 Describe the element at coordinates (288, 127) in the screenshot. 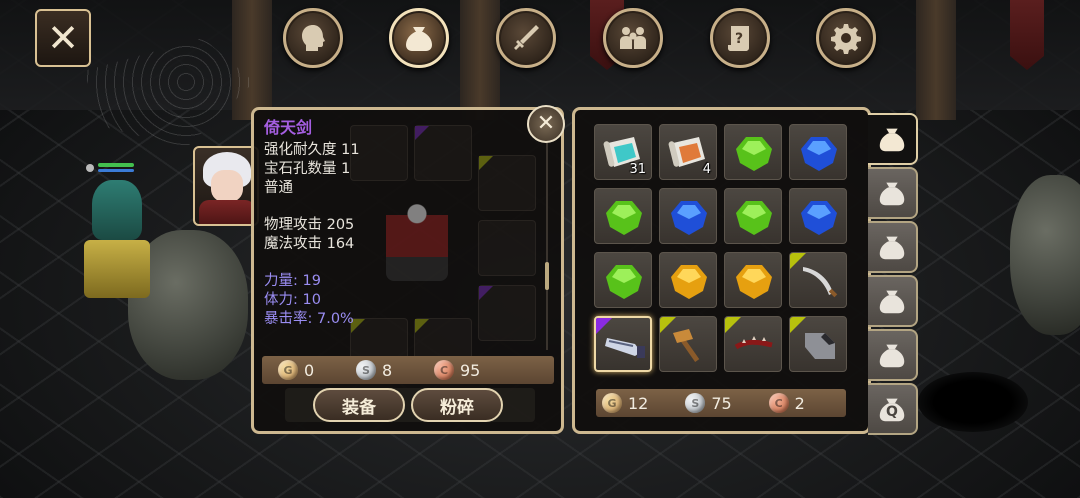

I see `item-name: 倚天剑` at that location.